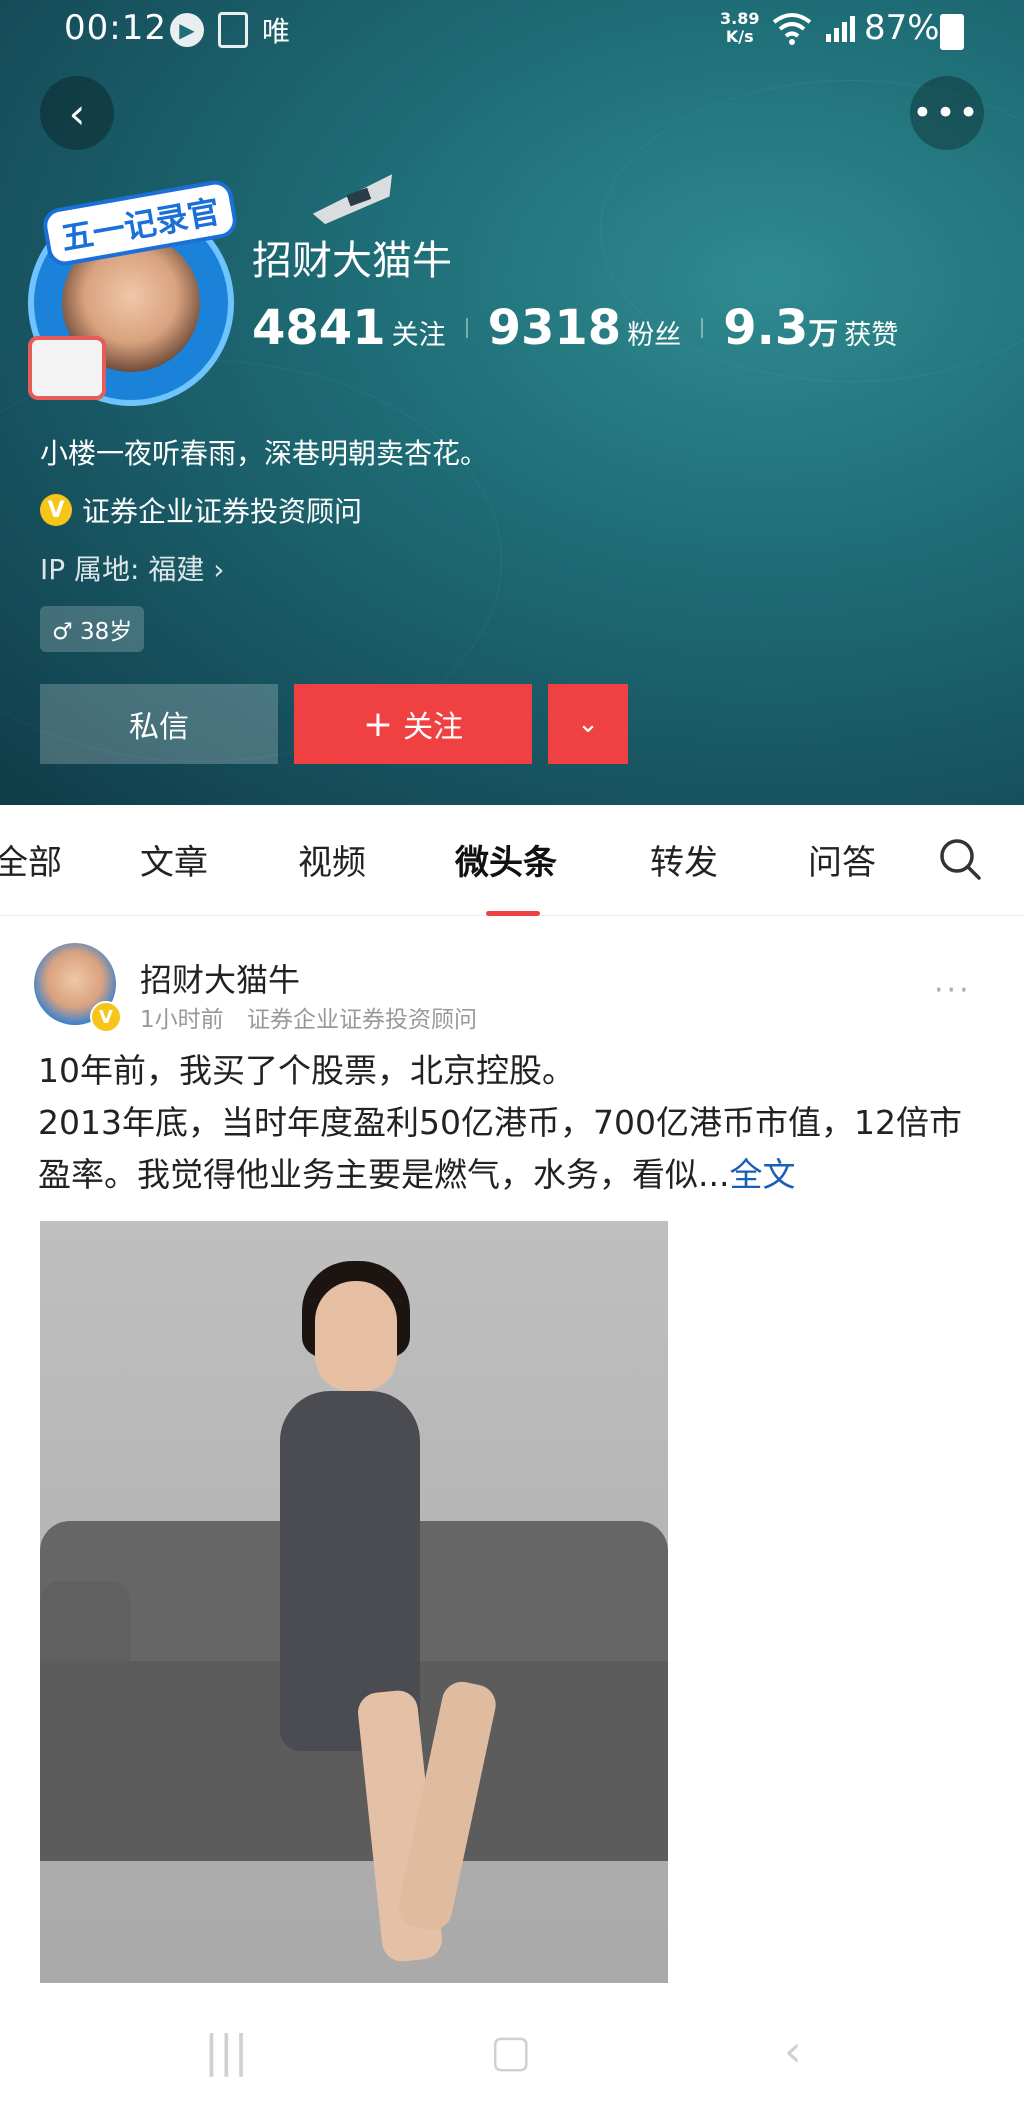 This screenshot has width=1024, height=2104. I want to click on post-time: 1小时前, so click(182, 1020).